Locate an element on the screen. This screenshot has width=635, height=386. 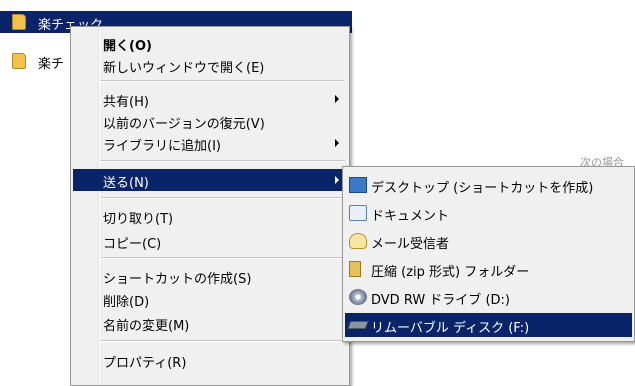
menu-item-share: 共有(H) is located at coordinates (210, 99).